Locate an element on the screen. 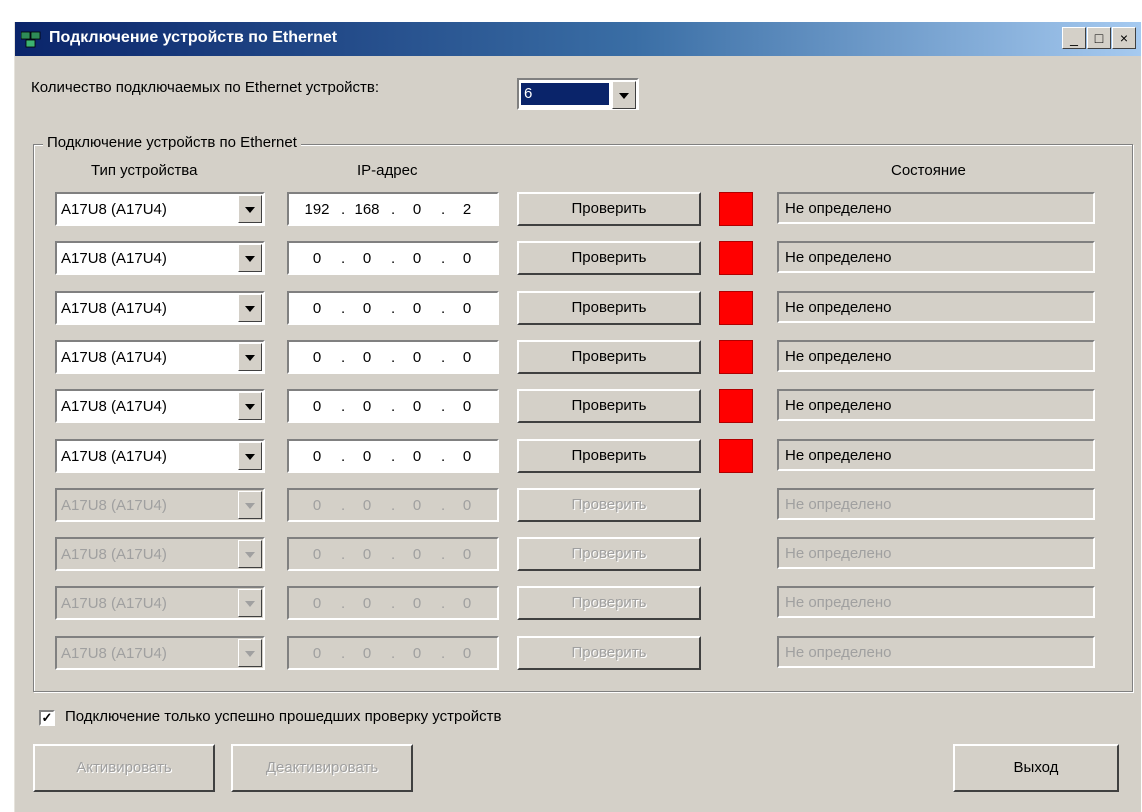 The image size is (1142, 812). deactivate-button: Деактивировать is located at coordinates (322, 768).